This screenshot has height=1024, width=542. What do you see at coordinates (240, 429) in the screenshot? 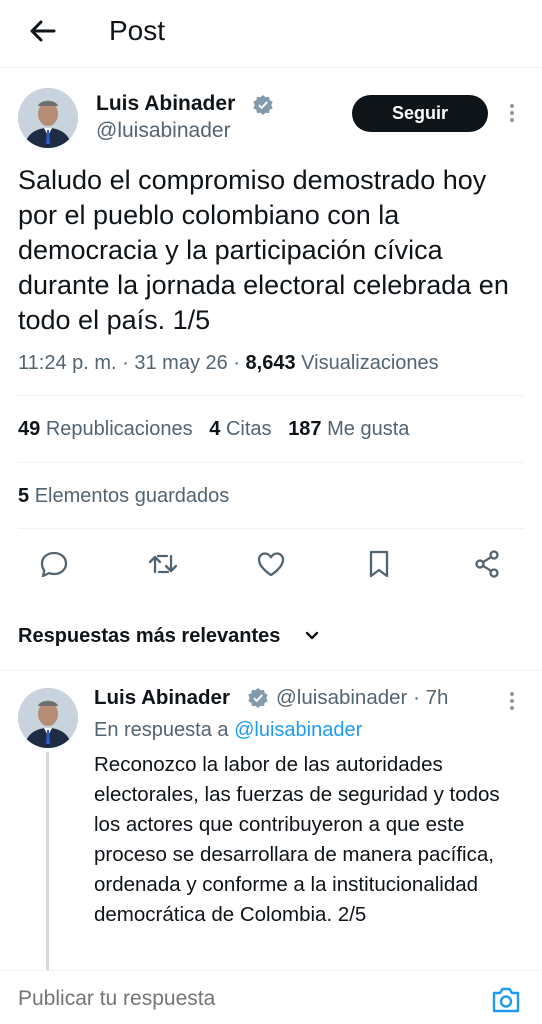
I see `quotes-stat: 4 Citas` at bounding box center [240, 429].